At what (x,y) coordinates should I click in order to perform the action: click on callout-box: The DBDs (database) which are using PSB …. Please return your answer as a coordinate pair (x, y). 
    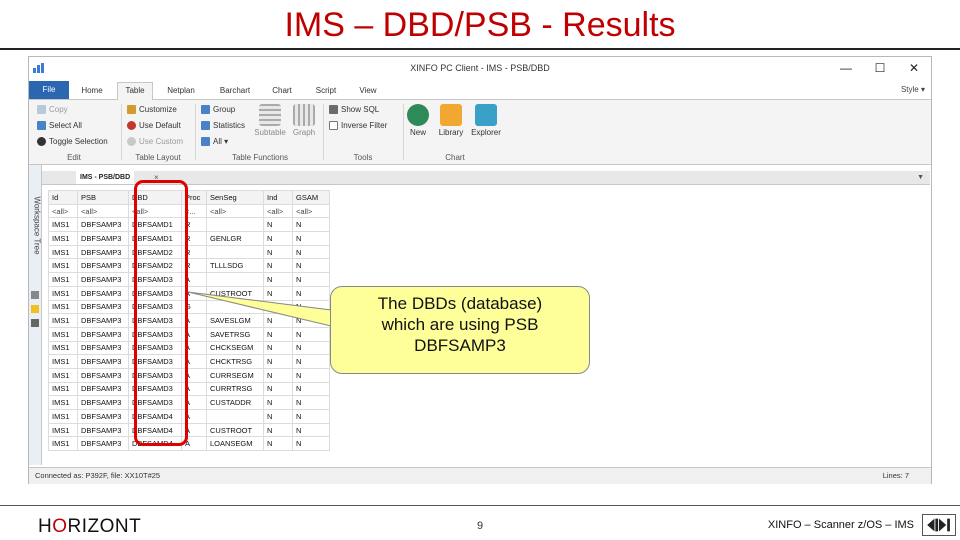
    Looking at the image, I should click on (460, 330).